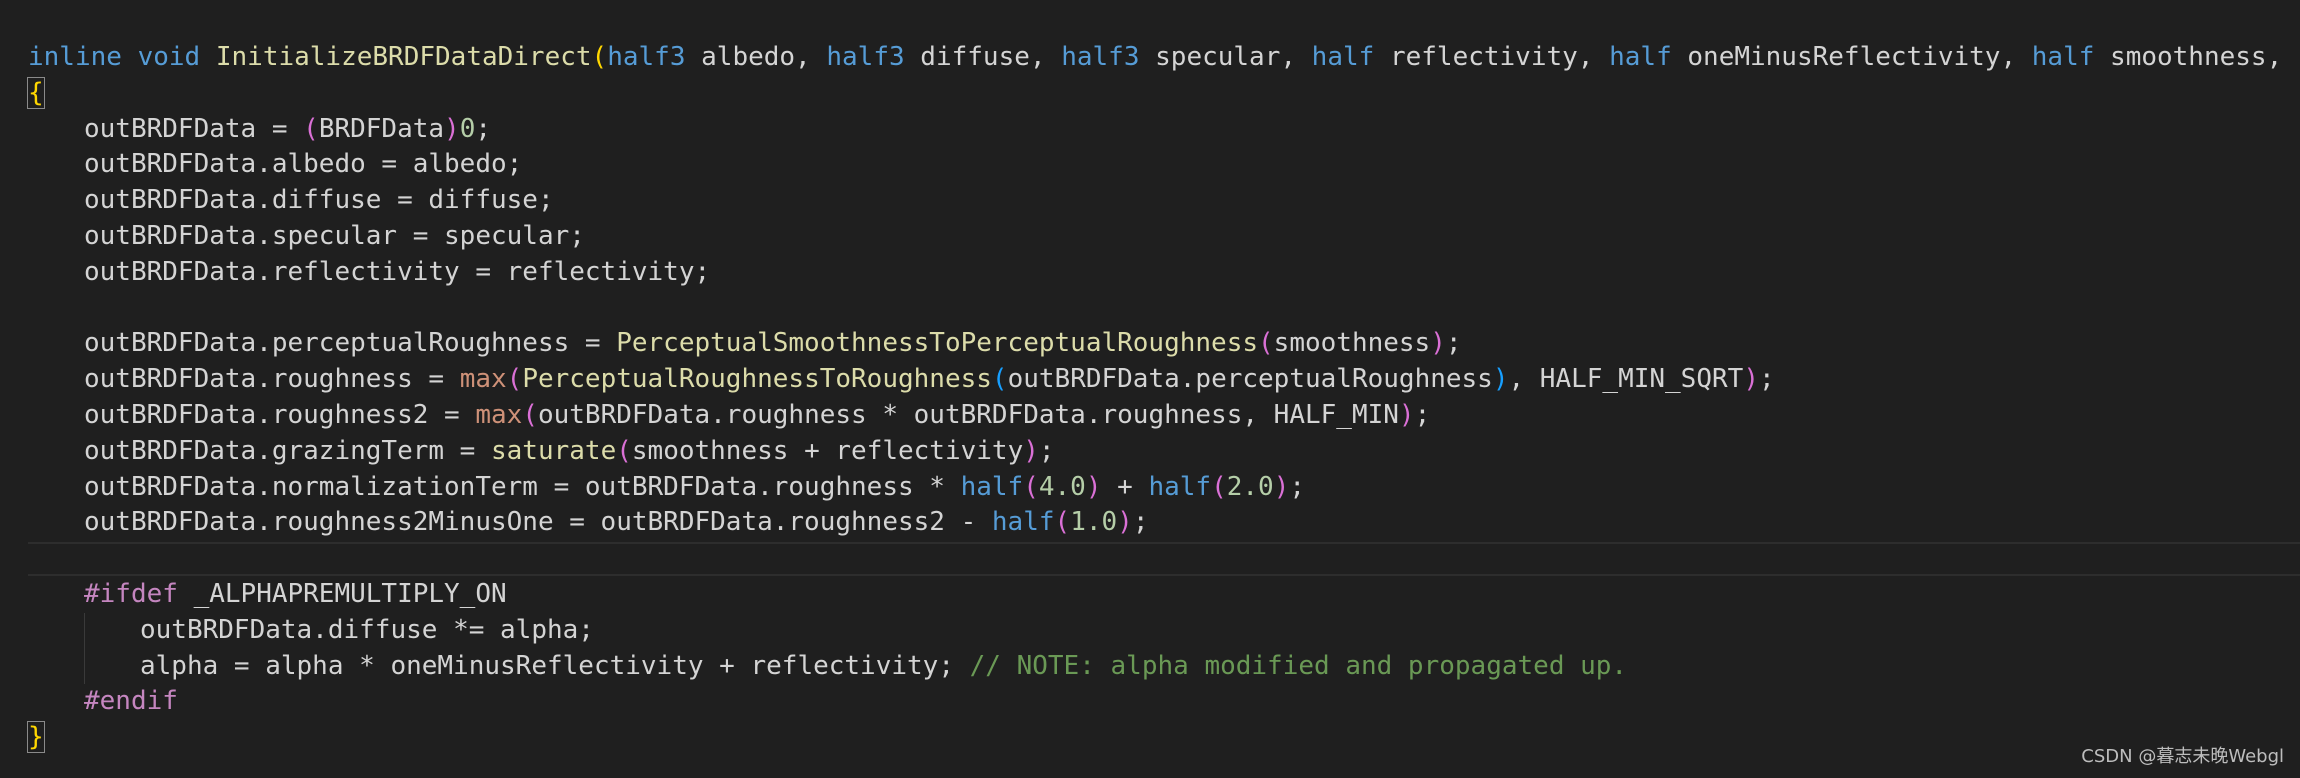 This screenshot has height=778, width=2300. What do you see at coordinates (1125, 486) in the screenshot?
I see `code-token: +` at bounding box center [1125, 486].